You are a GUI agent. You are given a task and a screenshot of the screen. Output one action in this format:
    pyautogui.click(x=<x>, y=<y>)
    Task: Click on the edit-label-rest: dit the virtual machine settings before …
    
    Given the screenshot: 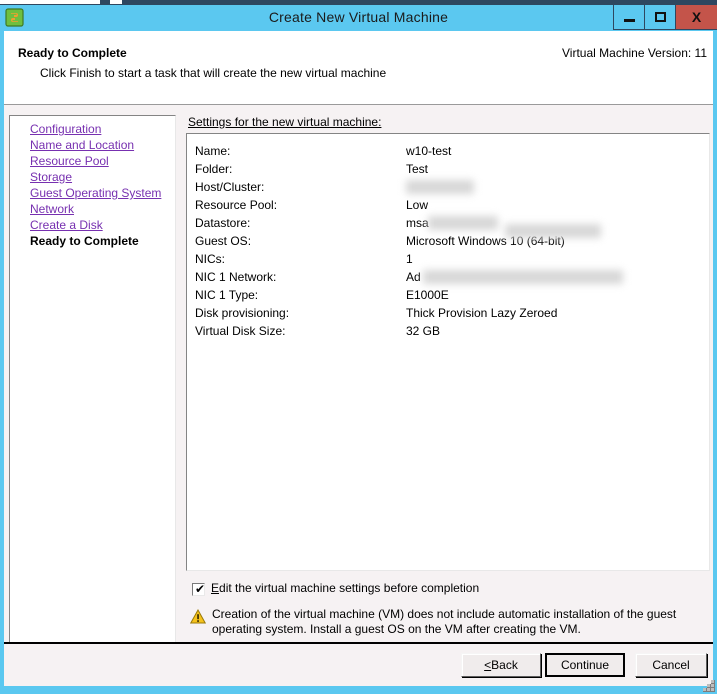 What is the action you would take?
    pyautogui.click(x=349, y=588)
    